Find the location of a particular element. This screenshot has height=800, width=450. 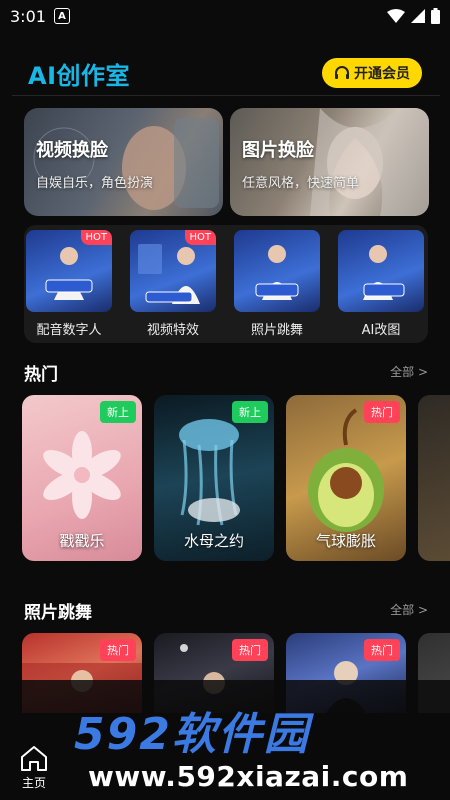

vip-button-label: 开通会员 is located at coordinates (382, 74).